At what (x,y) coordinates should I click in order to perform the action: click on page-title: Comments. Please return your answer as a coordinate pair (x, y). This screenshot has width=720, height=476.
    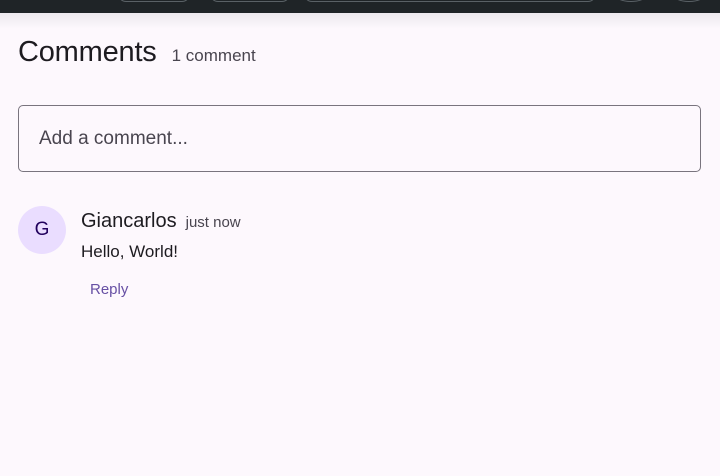
    Looking at the image, I should click on (87, 52).